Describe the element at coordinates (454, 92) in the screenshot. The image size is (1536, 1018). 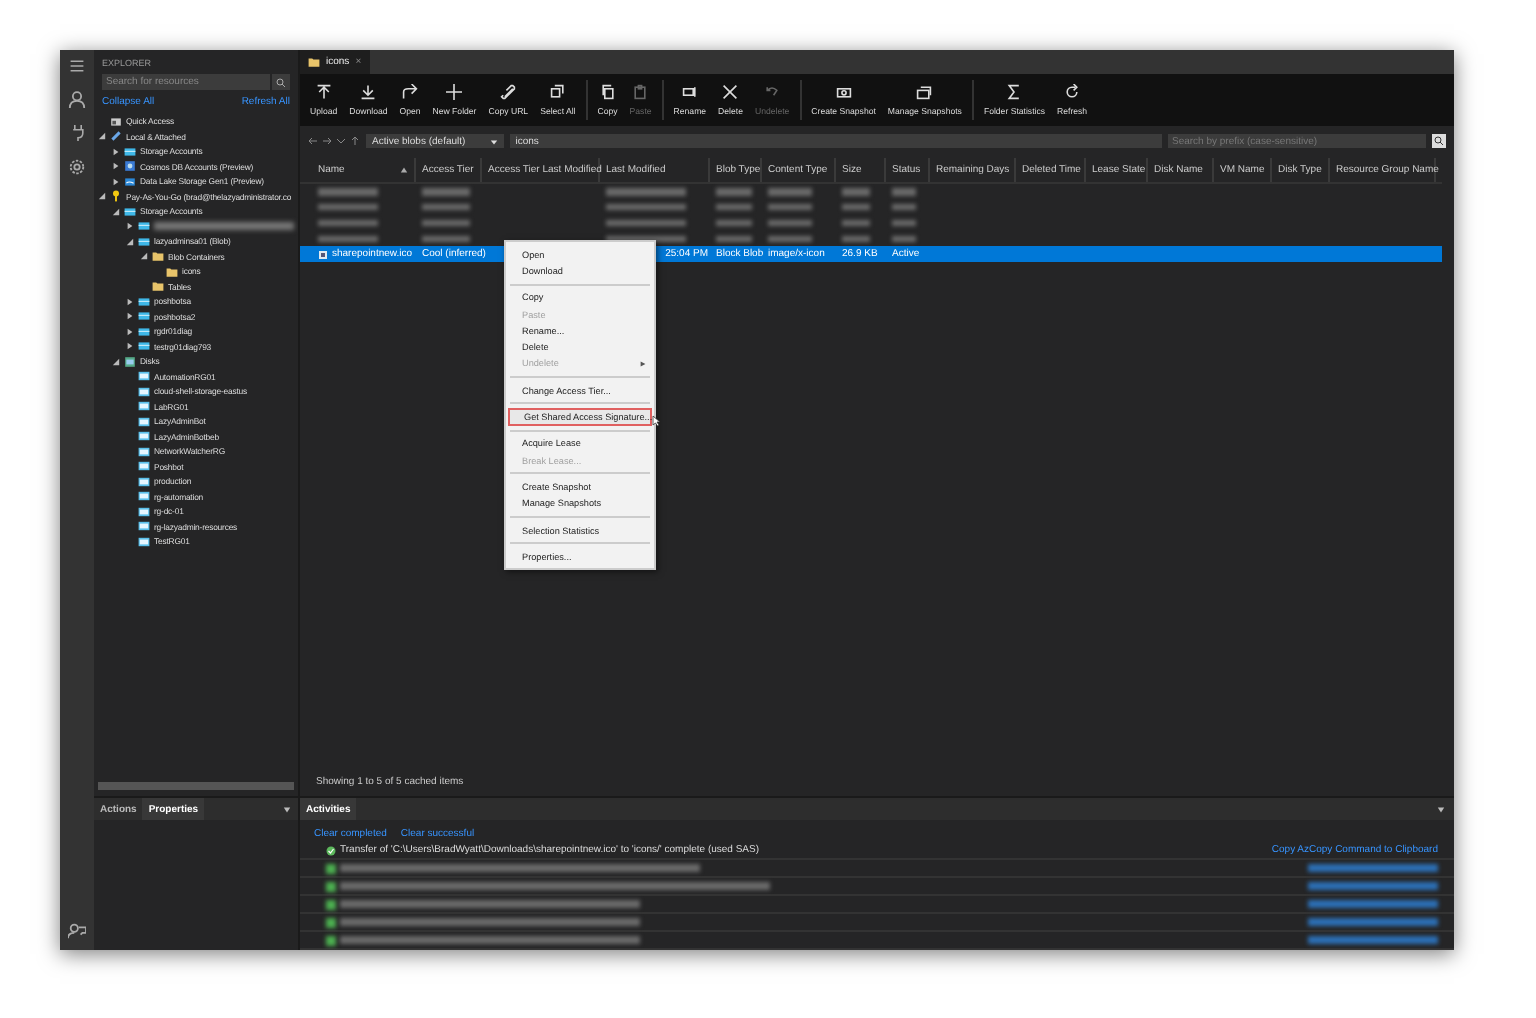
I see `plus-icon` at that location.